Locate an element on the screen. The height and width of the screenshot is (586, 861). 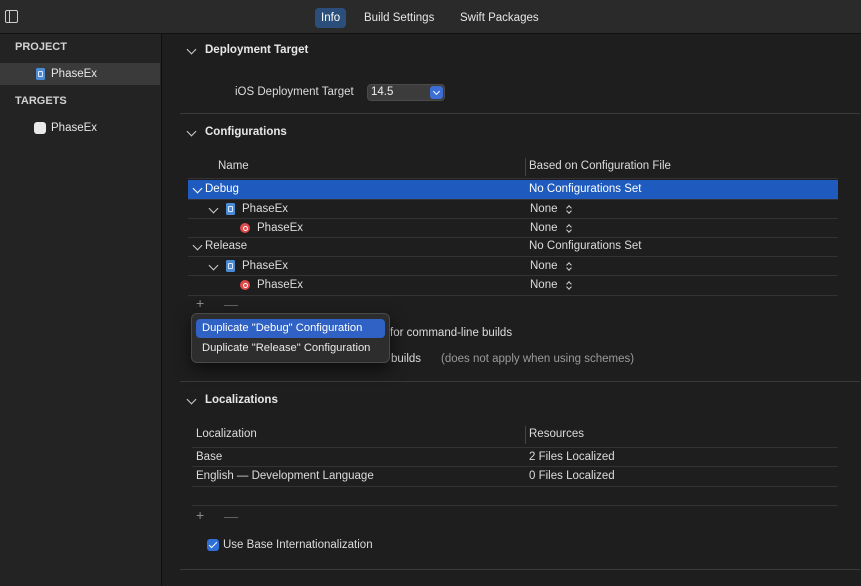
sidebar-item-target: PhaseEx is located at coordinates (80, 128).